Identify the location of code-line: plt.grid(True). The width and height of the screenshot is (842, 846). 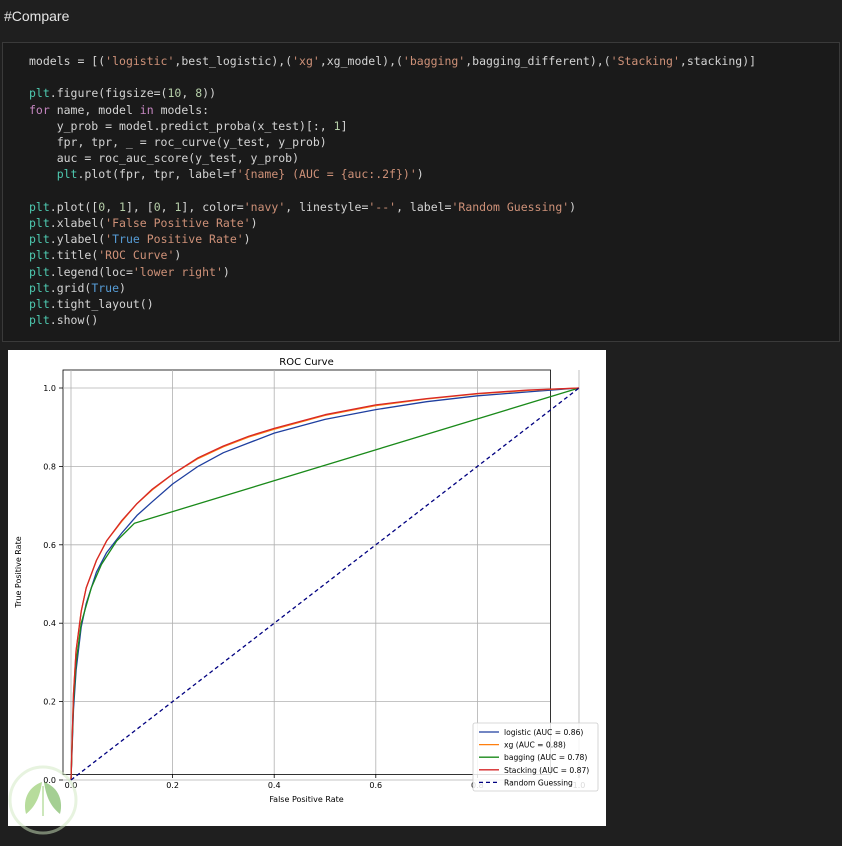
(77, 287).